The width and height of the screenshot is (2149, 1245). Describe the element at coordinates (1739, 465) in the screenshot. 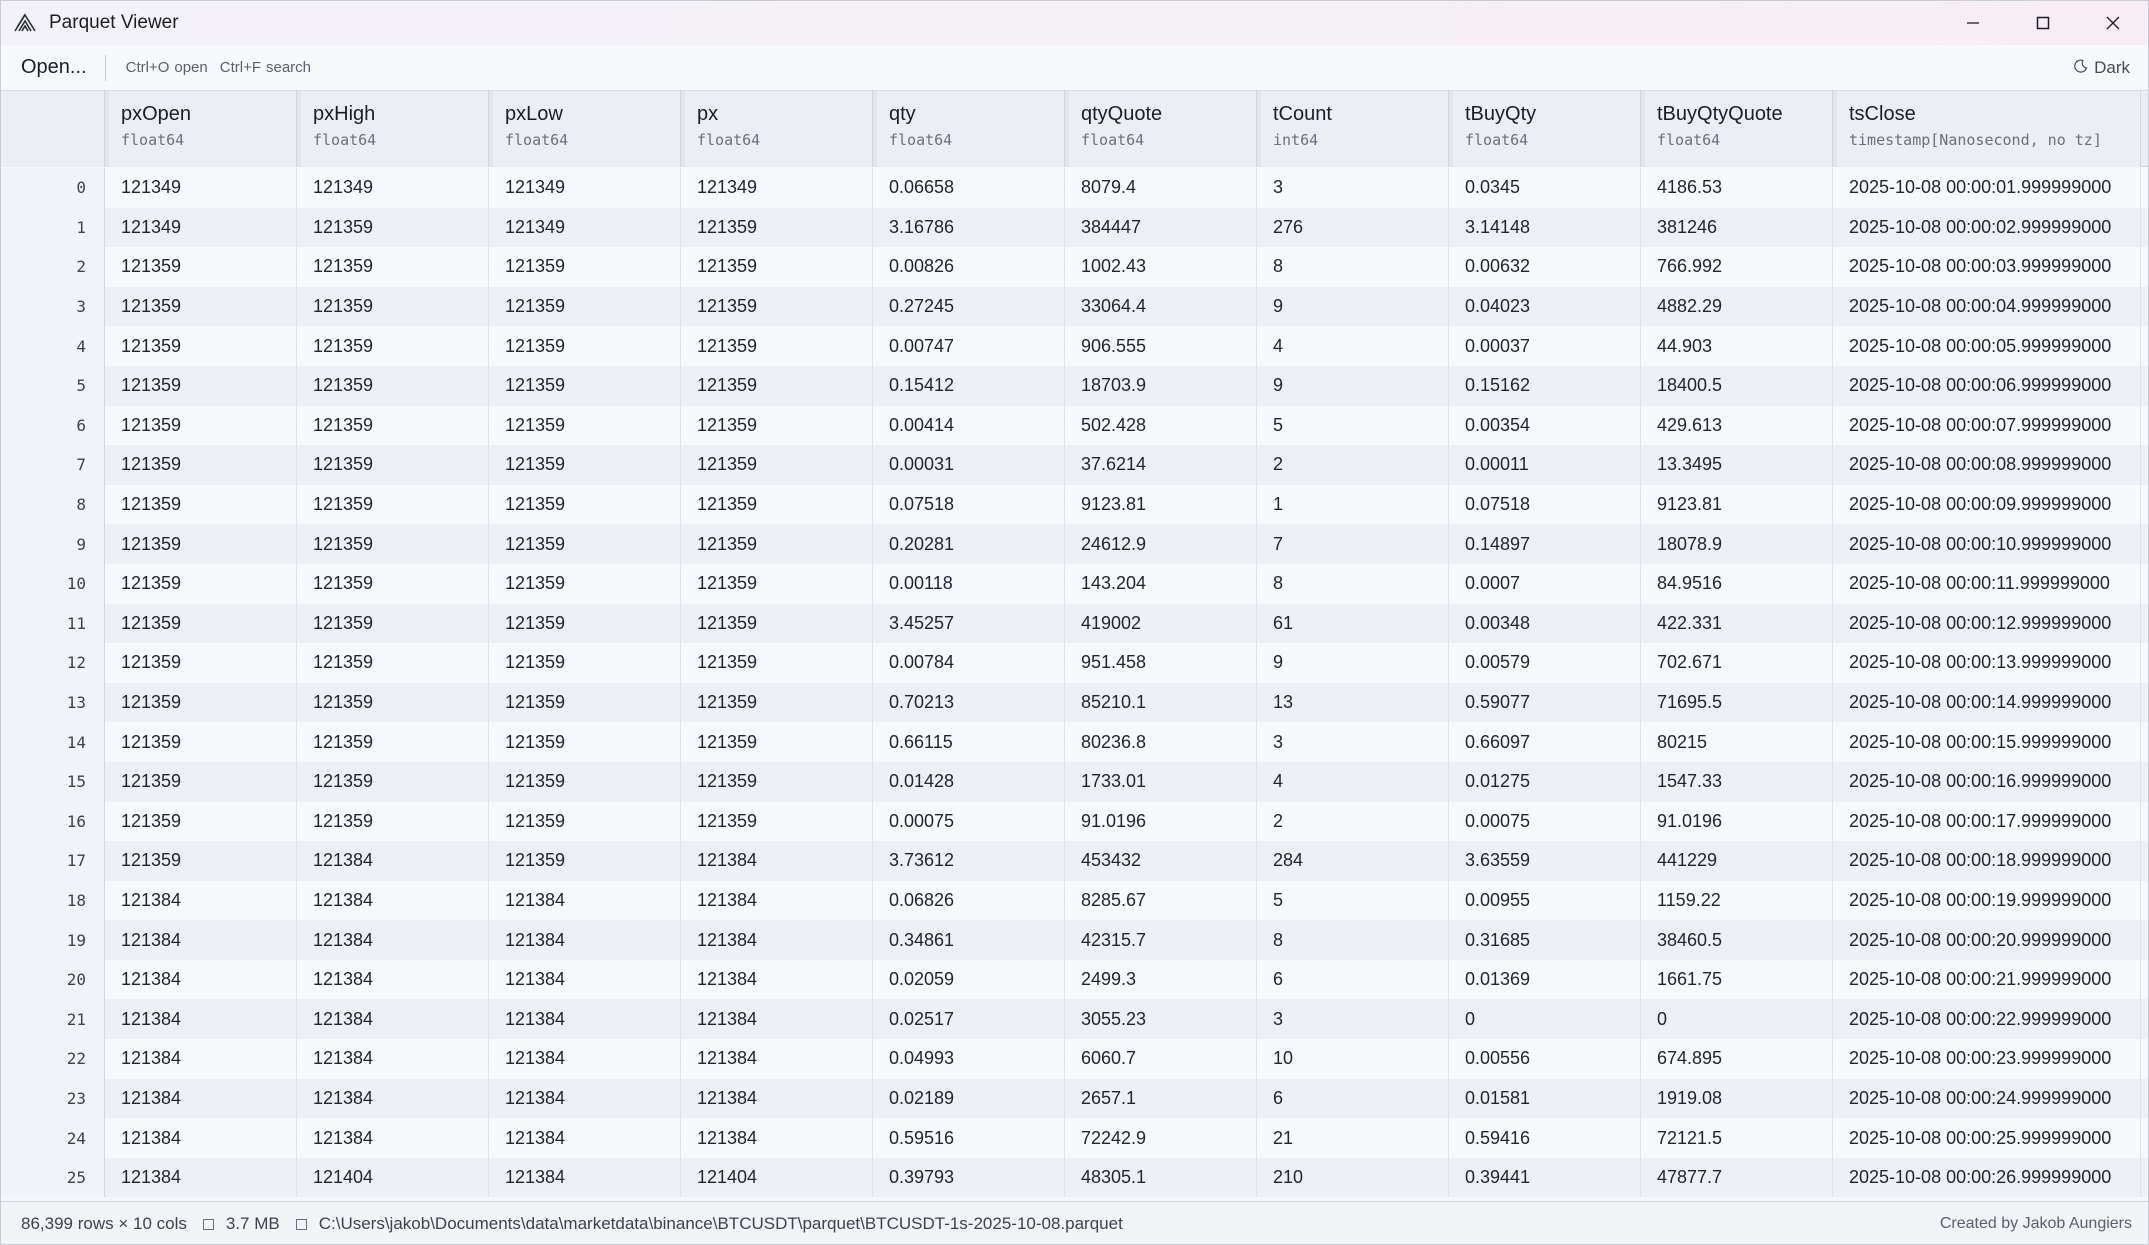

I see `table-cell: 13.3495` at that location.